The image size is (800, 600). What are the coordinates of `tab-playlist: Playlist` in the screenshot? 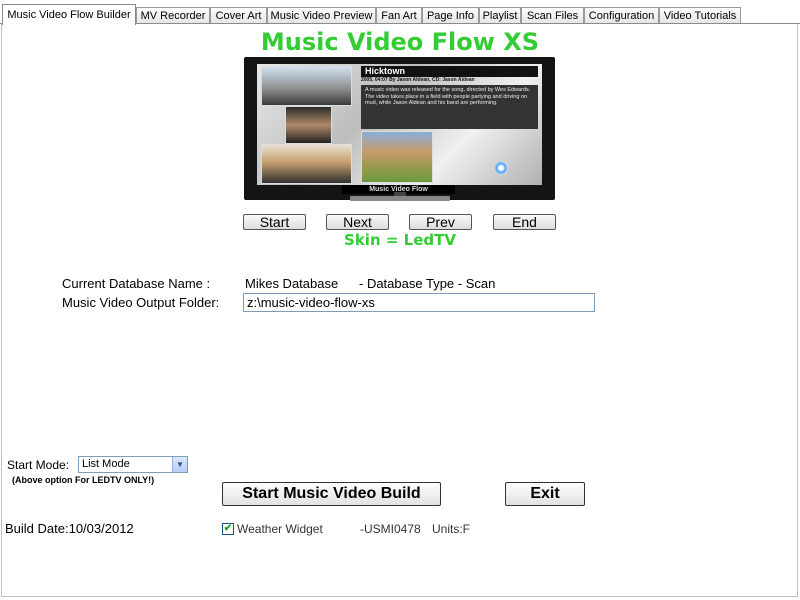 It's located at (500, 15).